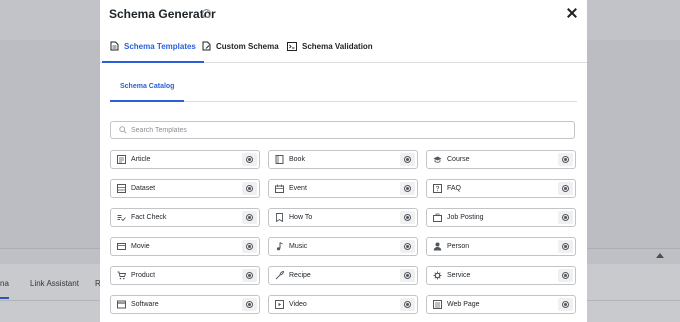 This screenshot has height=322, width=680. What do you see at coordinates (147, 92) in the screenshot?
I see `tab-schema-catalog: Schema Catalog` at bounding box center [147, 92].